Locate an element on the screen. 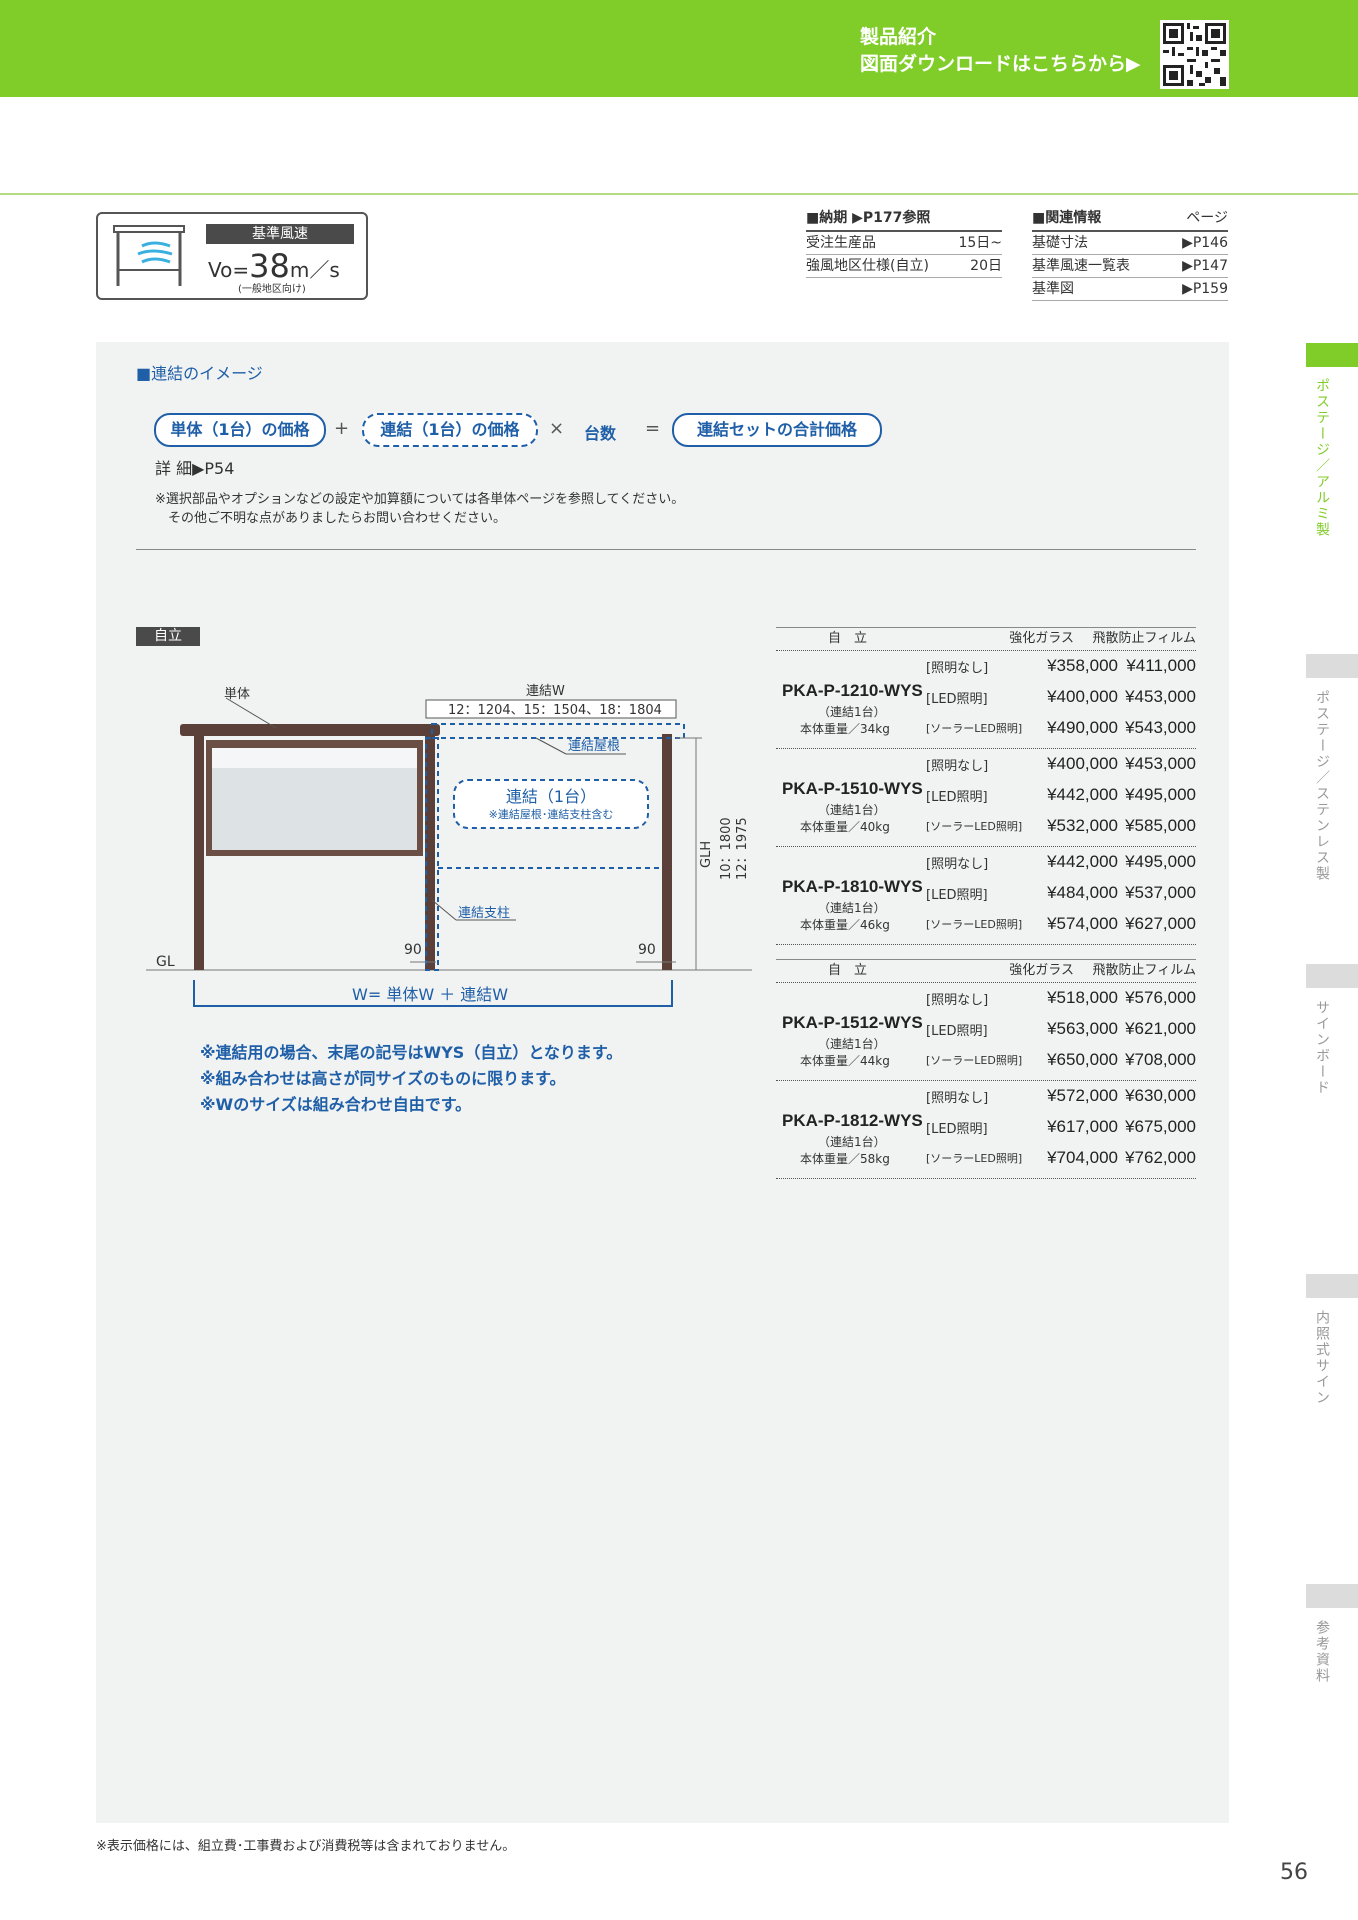 Image resolution: width=1358 pixels, height=1920 pixels. model-name: PKA-P-1510-WYS is located at coordinates (852, 788).